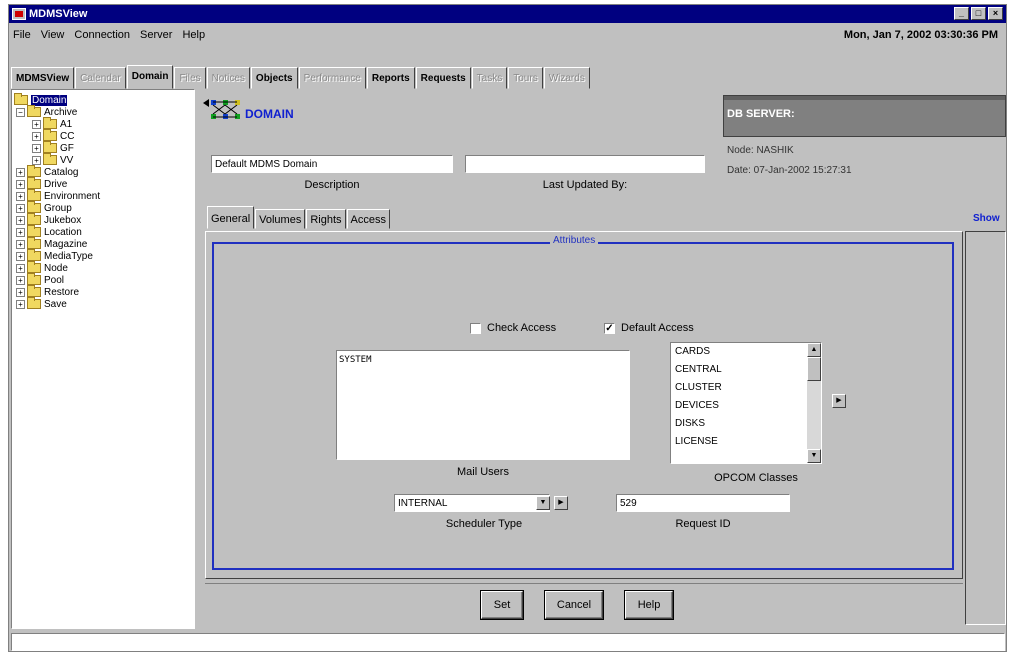 This screenshot has height=656, width=1009. I want to click on check-access-label: Check Access, so click(522, 328).